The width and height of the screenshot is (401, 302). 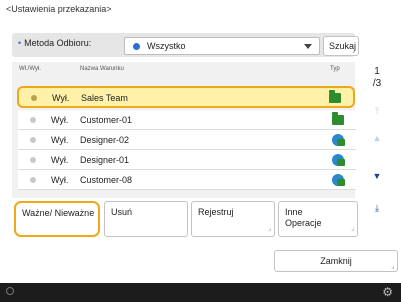 I want to click on scroll-up-button: ▲, so click(x=377, y=138).